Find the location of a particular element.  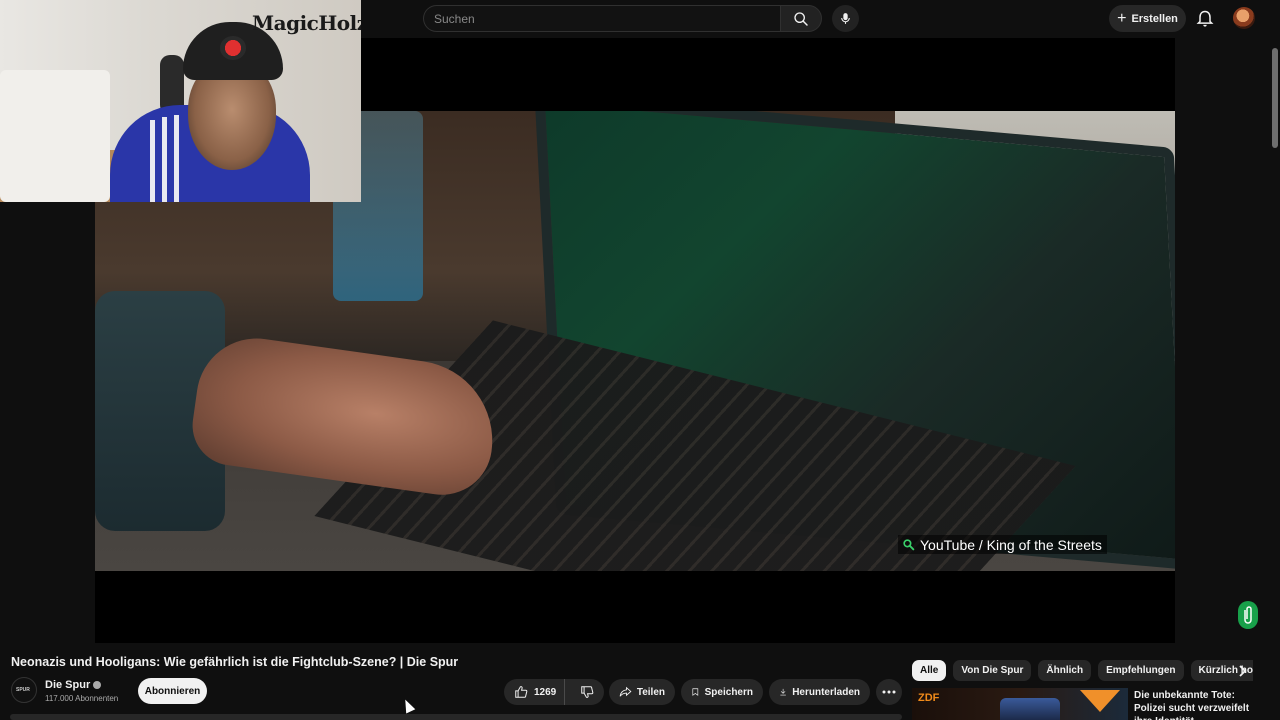

paperclip-icon is located at coordinates (1248, 615).